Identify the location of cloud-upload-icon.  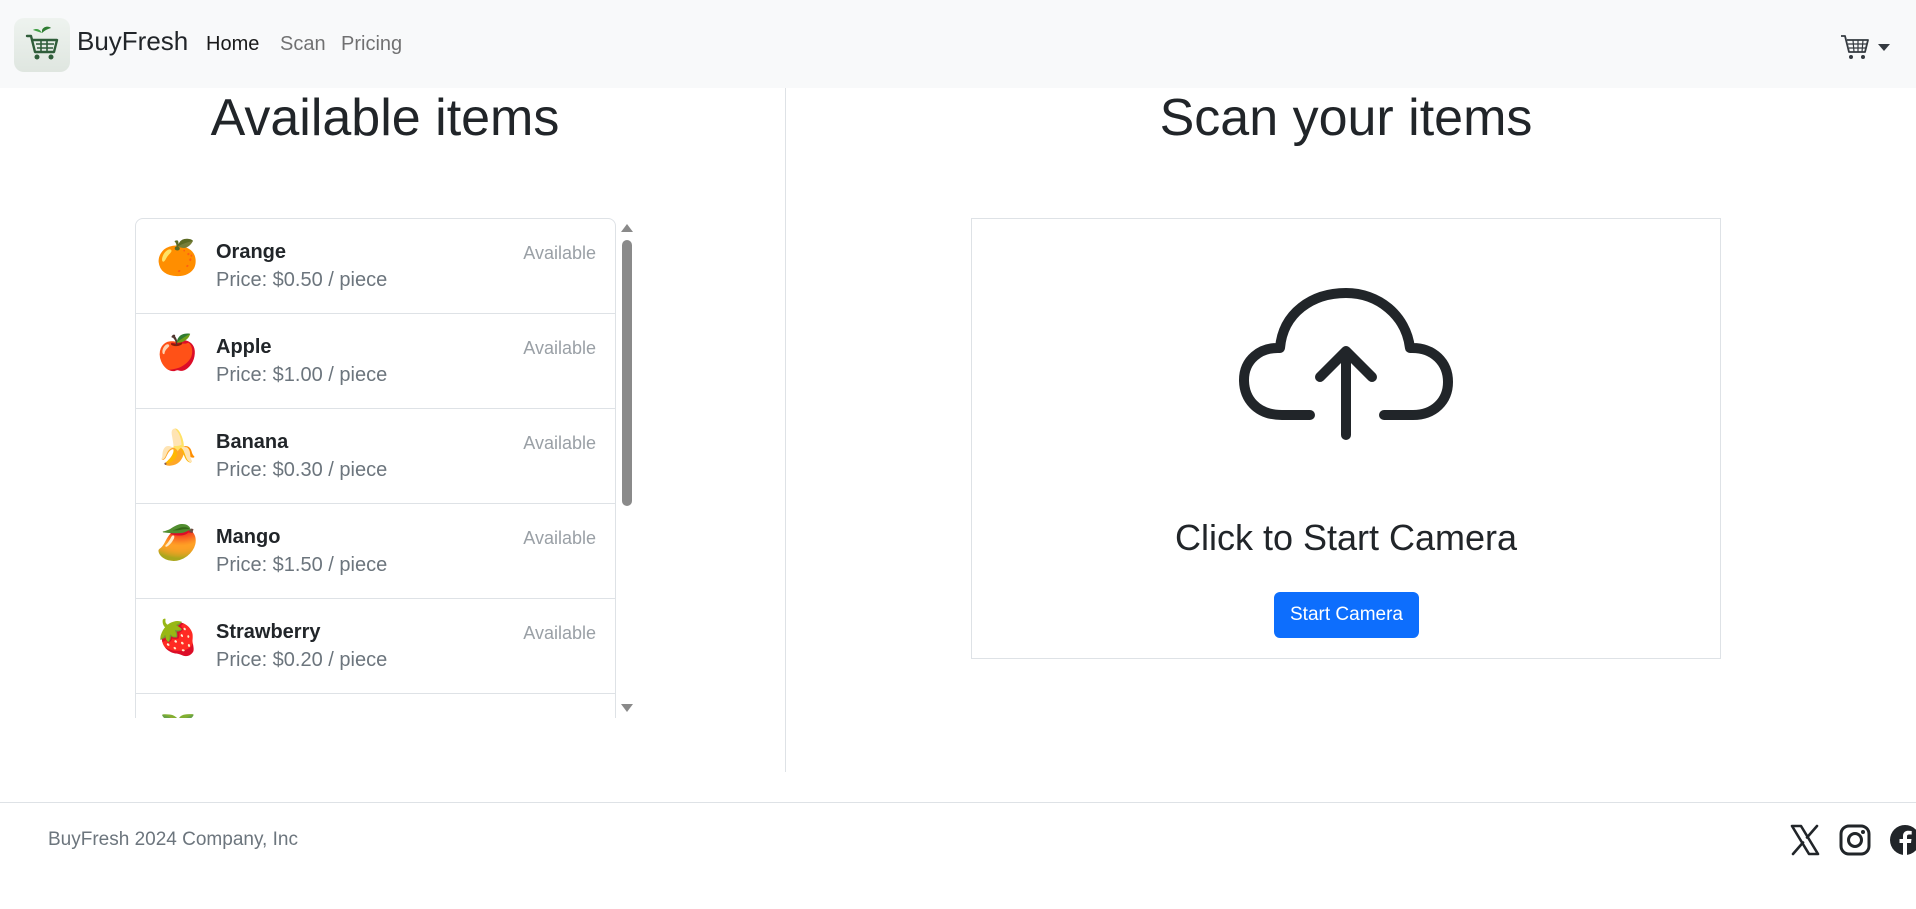
(1346, 364).